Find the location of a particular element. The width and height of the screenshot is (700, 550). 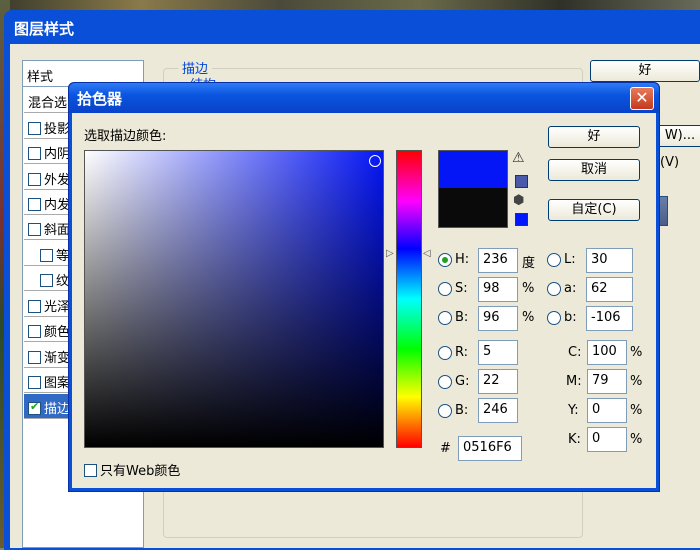

blue-radio is located at coordinates (445, 411).